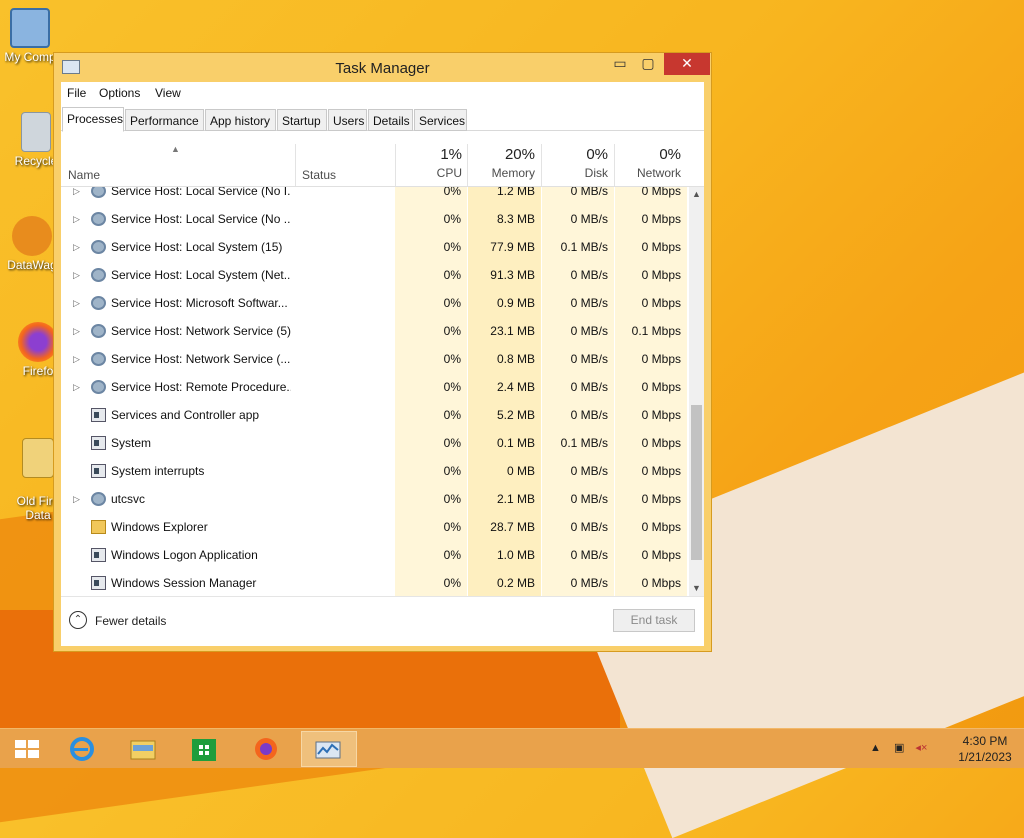  Describe the element at coordinates (620, 64) in the screenshot. I see `minimize-button: ▭` at that location.